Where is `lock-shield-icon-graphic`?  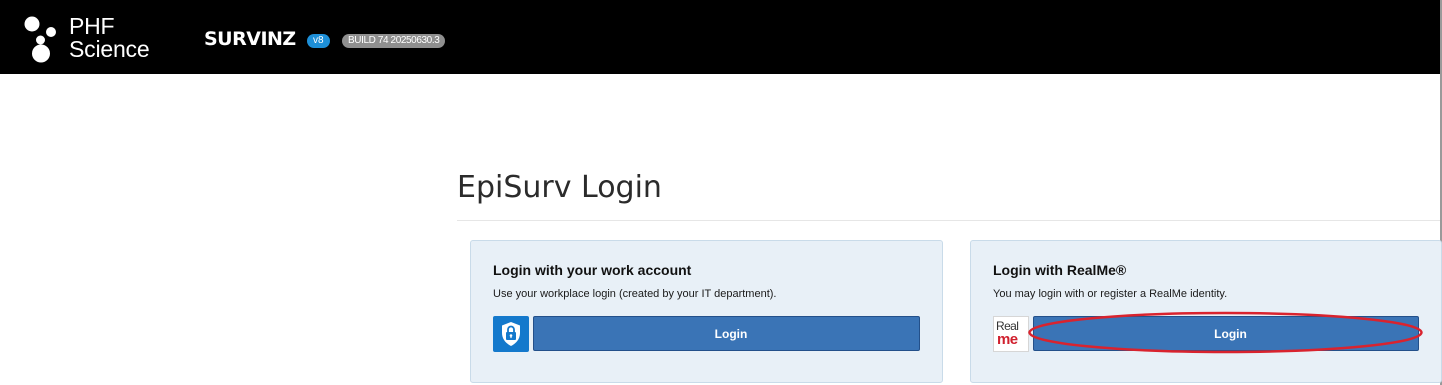 lock-shield-icon-graphic is located at coordinates (511, 334).